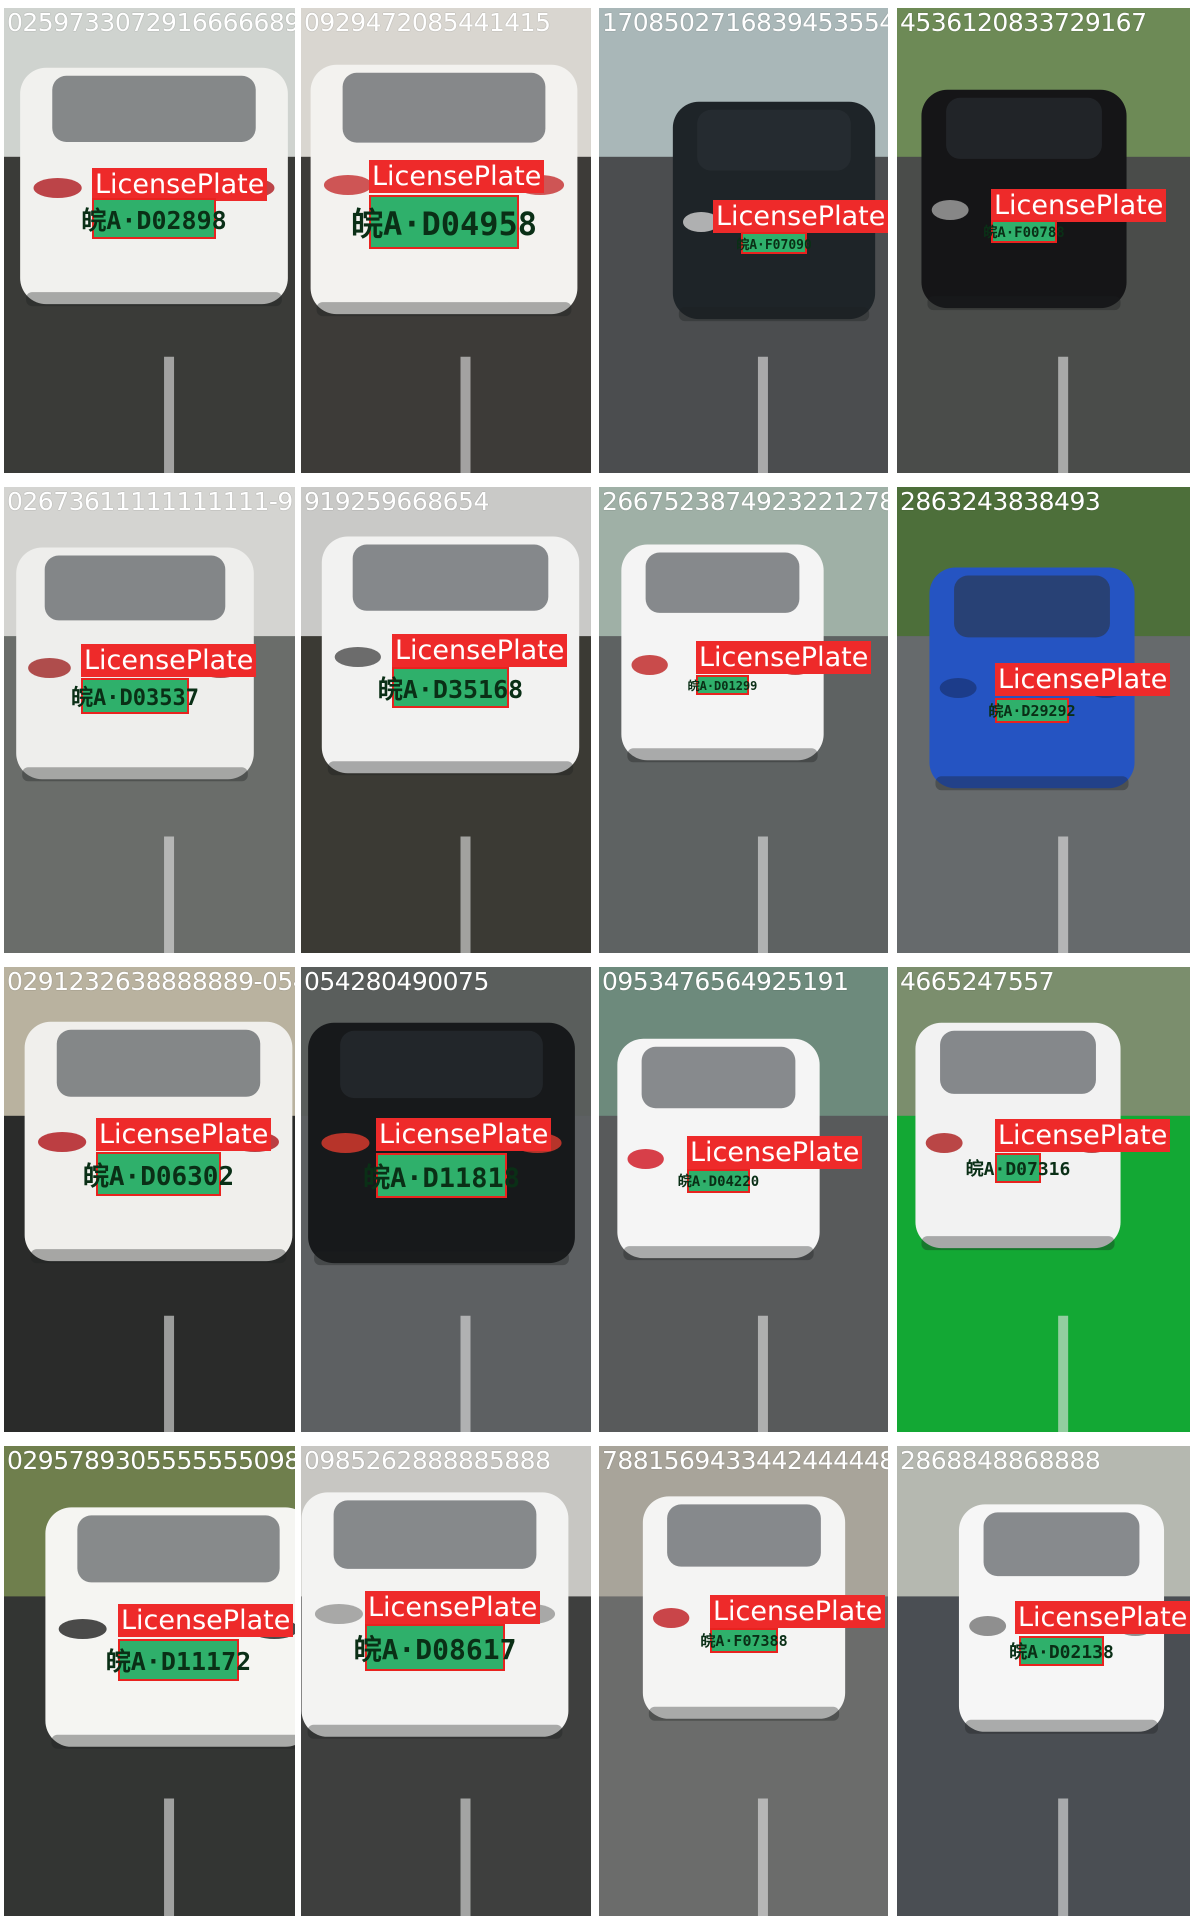 Image resolution: width=1192 pixels, height=1920 pixels. I want to click on license-plate-text: 皖A·D29292, so click(1032, 711).